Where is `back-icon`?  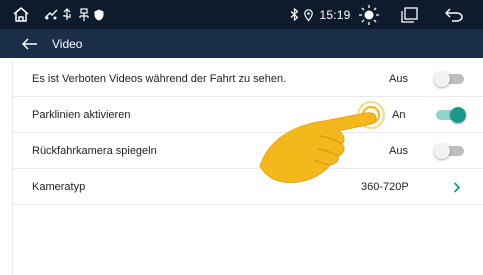 back-icon is located at coordinates (454, 14).